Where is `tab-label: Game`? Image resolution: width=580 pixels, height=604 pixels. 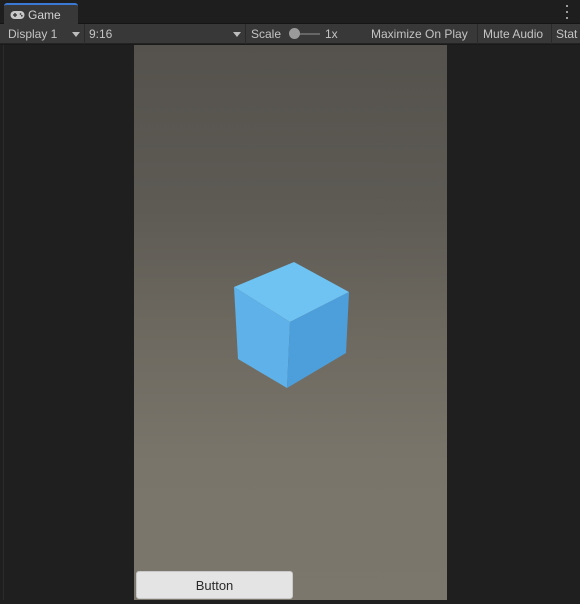 tab-label: Game is located at coordinates (44, 14).